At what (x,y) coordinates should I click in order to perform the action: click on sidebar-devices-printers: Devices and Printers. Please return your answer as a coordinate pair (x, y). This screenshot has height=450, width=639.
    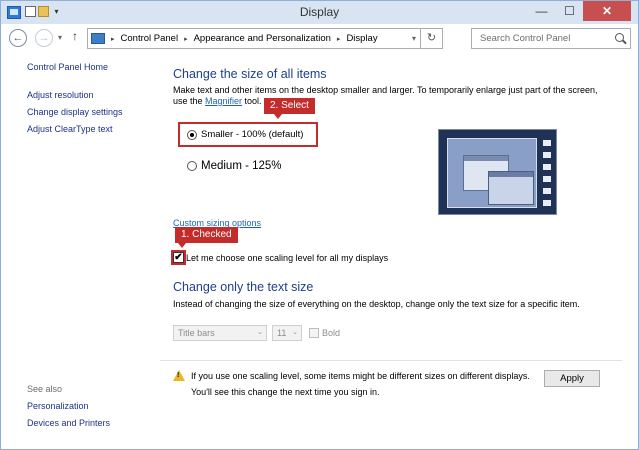
    Looking at the image, I should click on (68, 423).